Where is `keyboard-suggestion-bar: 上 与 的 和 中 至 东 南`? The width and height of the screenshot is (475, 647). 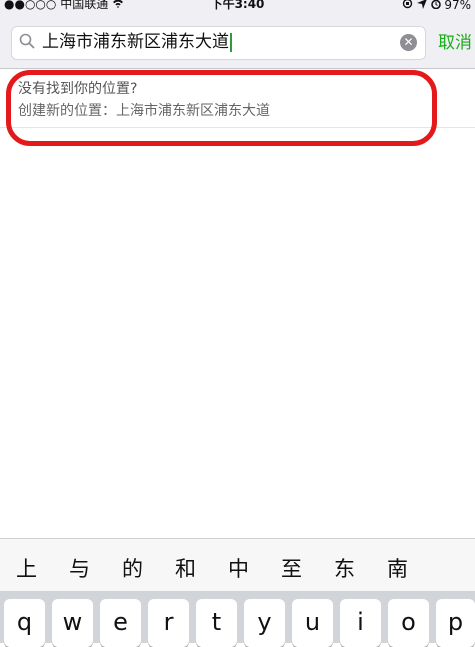 keyboard-suggestion-bar: 上 与 的 和 中 至 东 南 is located at coordinates (237, 564).